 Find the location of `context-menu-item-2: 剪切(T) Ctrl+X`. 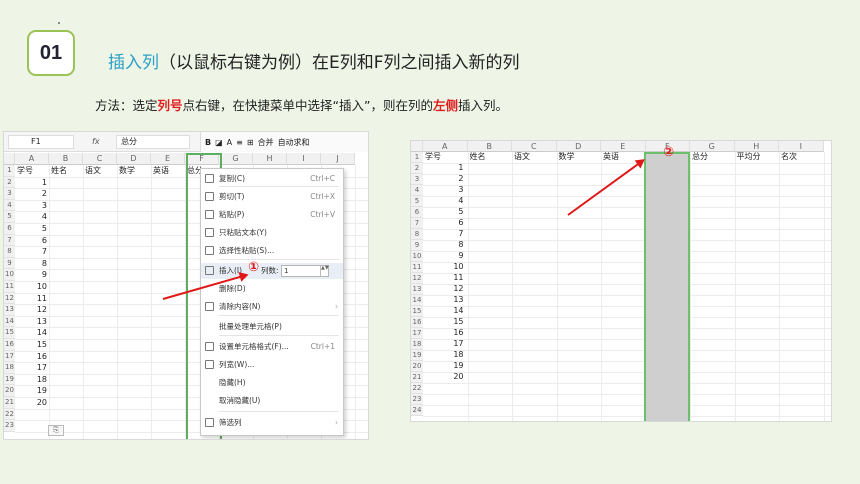

context-menu-item-2: 剪切(T) Ctrl+X is located at coordinates (272, 197).